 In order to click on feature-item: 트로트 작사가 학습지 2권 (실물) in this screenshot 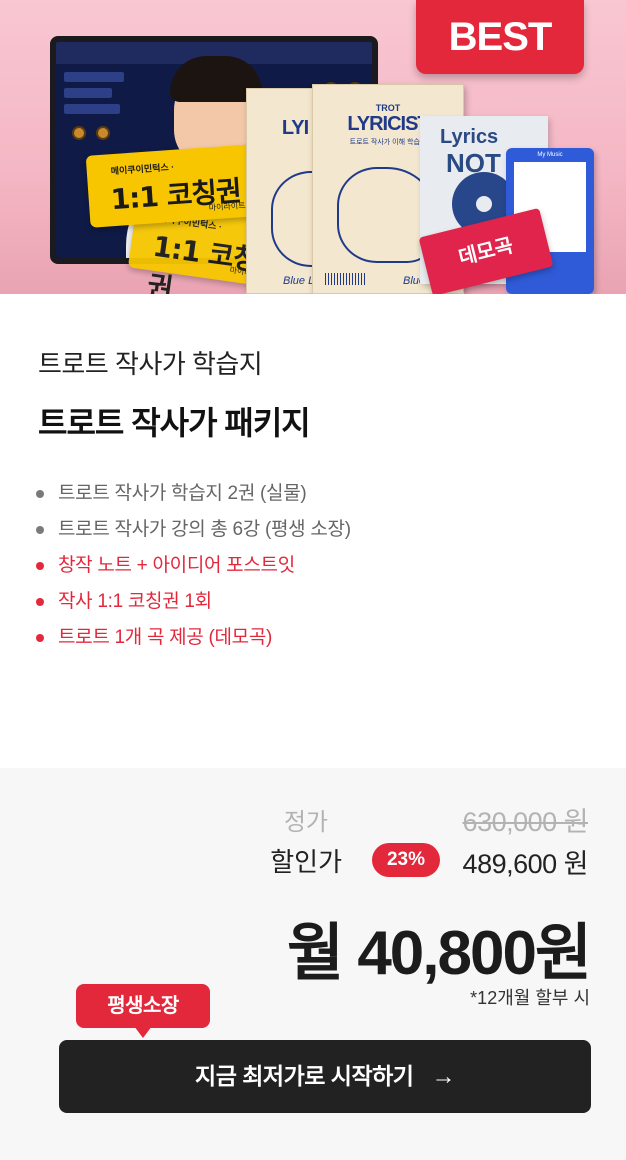, I will do `click(193, 498)`.